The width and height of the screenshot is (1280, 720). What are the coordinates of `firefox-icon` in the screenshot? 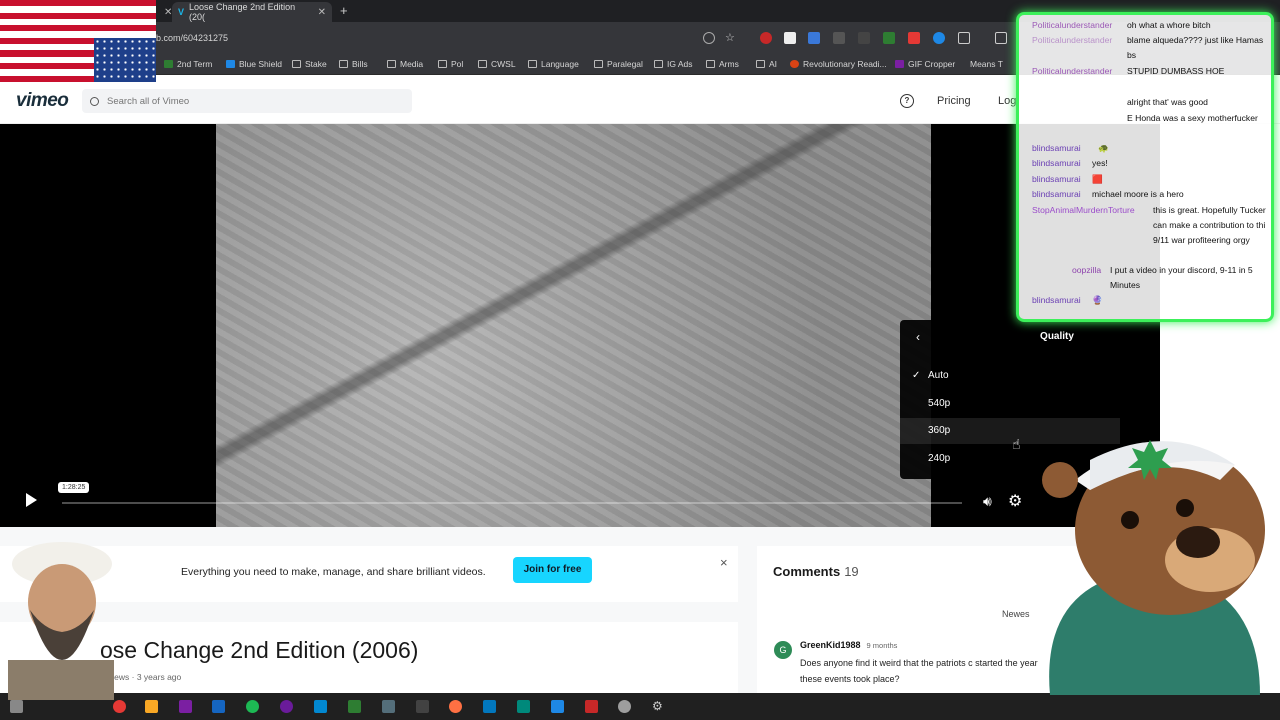 It's located at (455, 706).